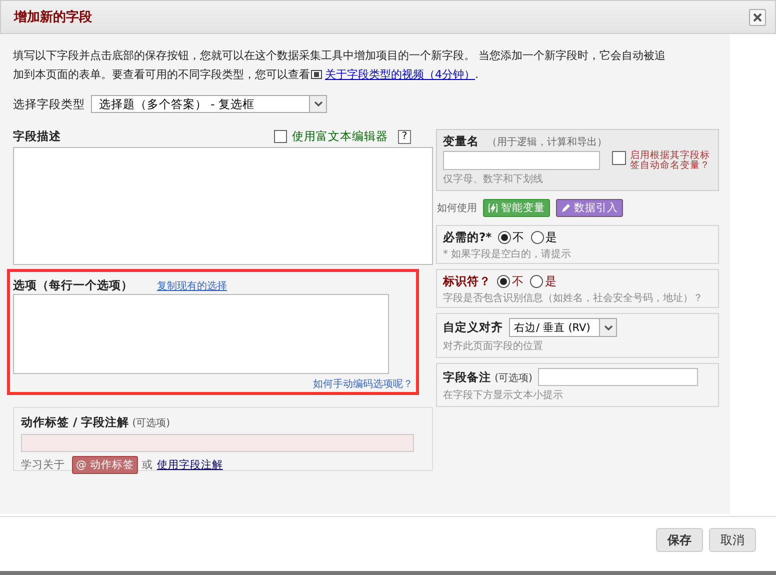  Describe the element at coordinates (563, 327) in the screenshot. I see `alignment-select: 右边/ 垂直 (RV)` at that location.